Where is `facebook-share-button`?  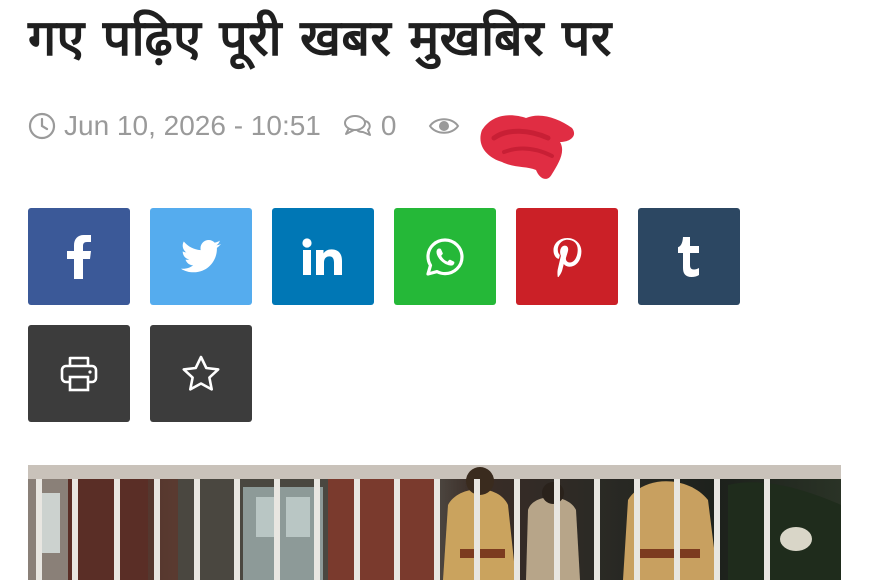
facebook-share-button is located at coordinates (79, 256).